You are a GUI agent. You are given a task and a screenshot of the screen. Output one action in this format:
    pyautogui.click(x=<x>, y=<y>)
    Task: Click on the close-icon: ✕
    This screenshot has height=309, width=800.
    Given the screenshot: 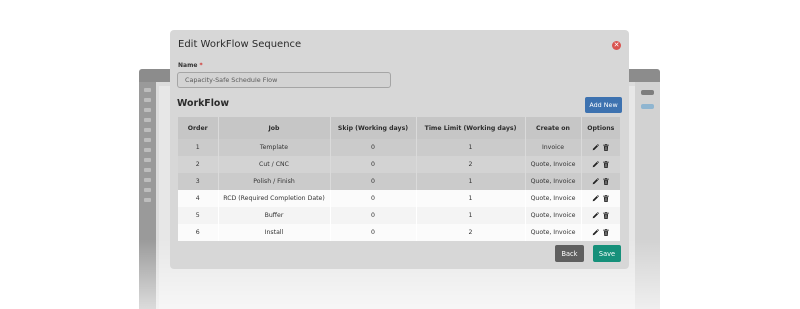 What is the action you would take?
    pyautogui.click(x=616, y=45)
    